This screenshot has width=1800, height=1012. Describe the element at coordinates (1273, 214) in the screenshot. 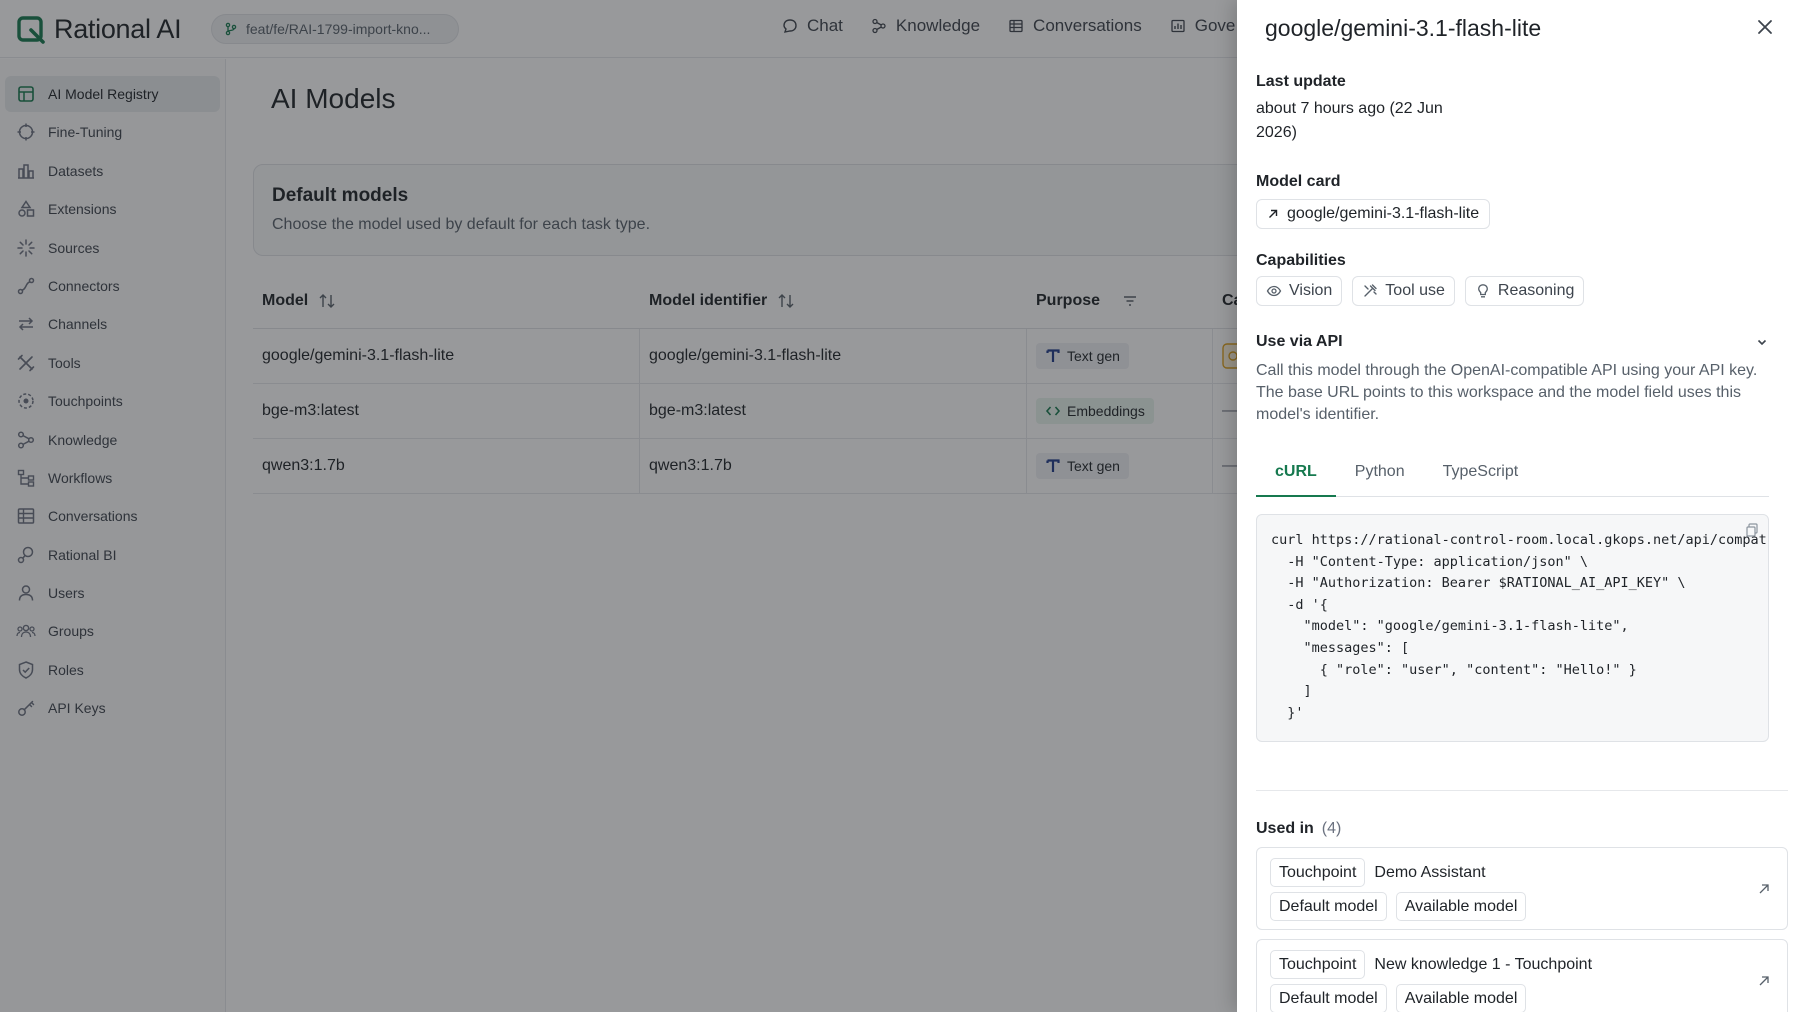

I see `arrow-up-right-icon` at that location.